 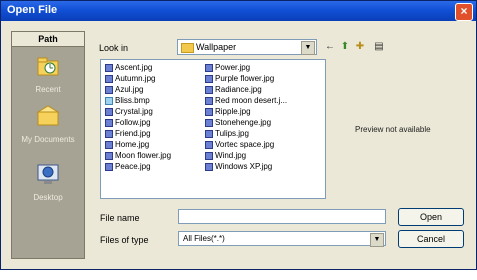 I want to click on file-name: Home.jpg, so click(x=132, y=144).